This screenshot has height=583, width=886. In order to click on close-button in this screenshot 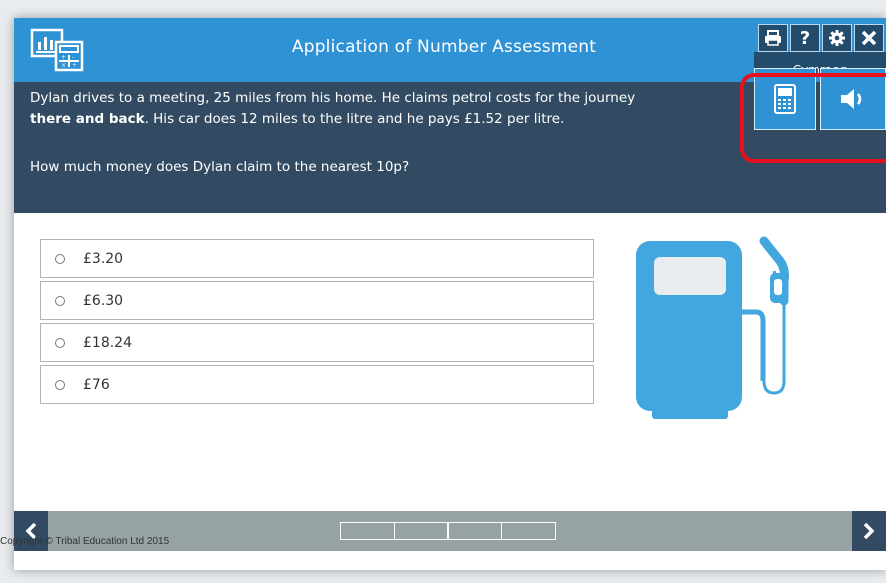, I will do `click(869, 38)`.